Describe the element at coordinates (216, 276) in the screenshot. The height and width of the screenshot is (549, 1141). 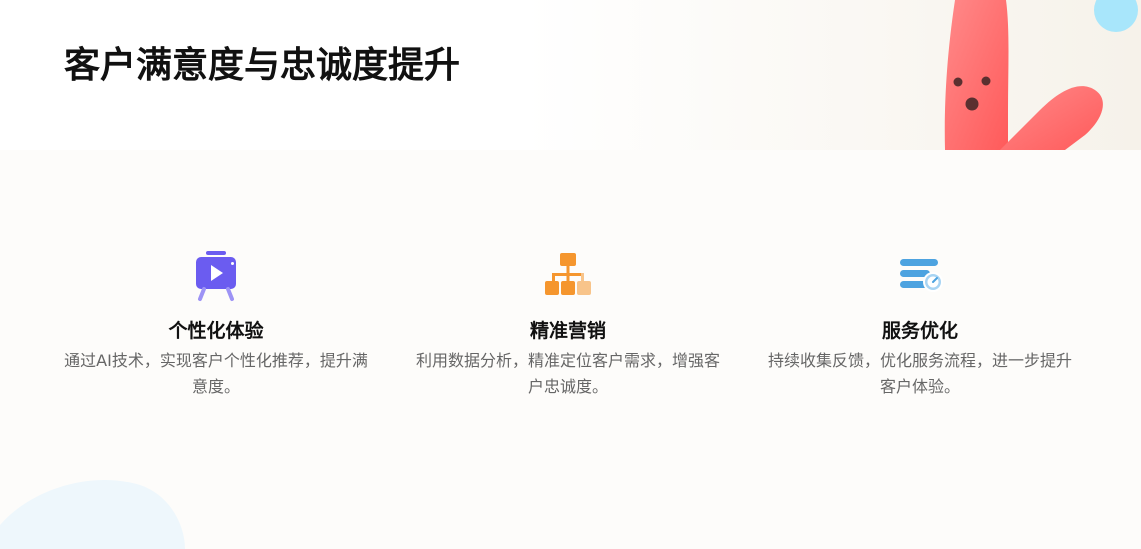
I see `presentation-play-icon` at that location.